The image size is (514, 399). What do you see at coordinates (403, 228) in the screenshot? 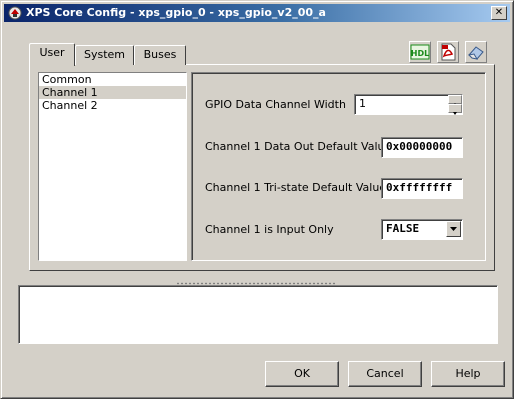
I see `input-only-value: FALSE` at bounding box center [403, 228].